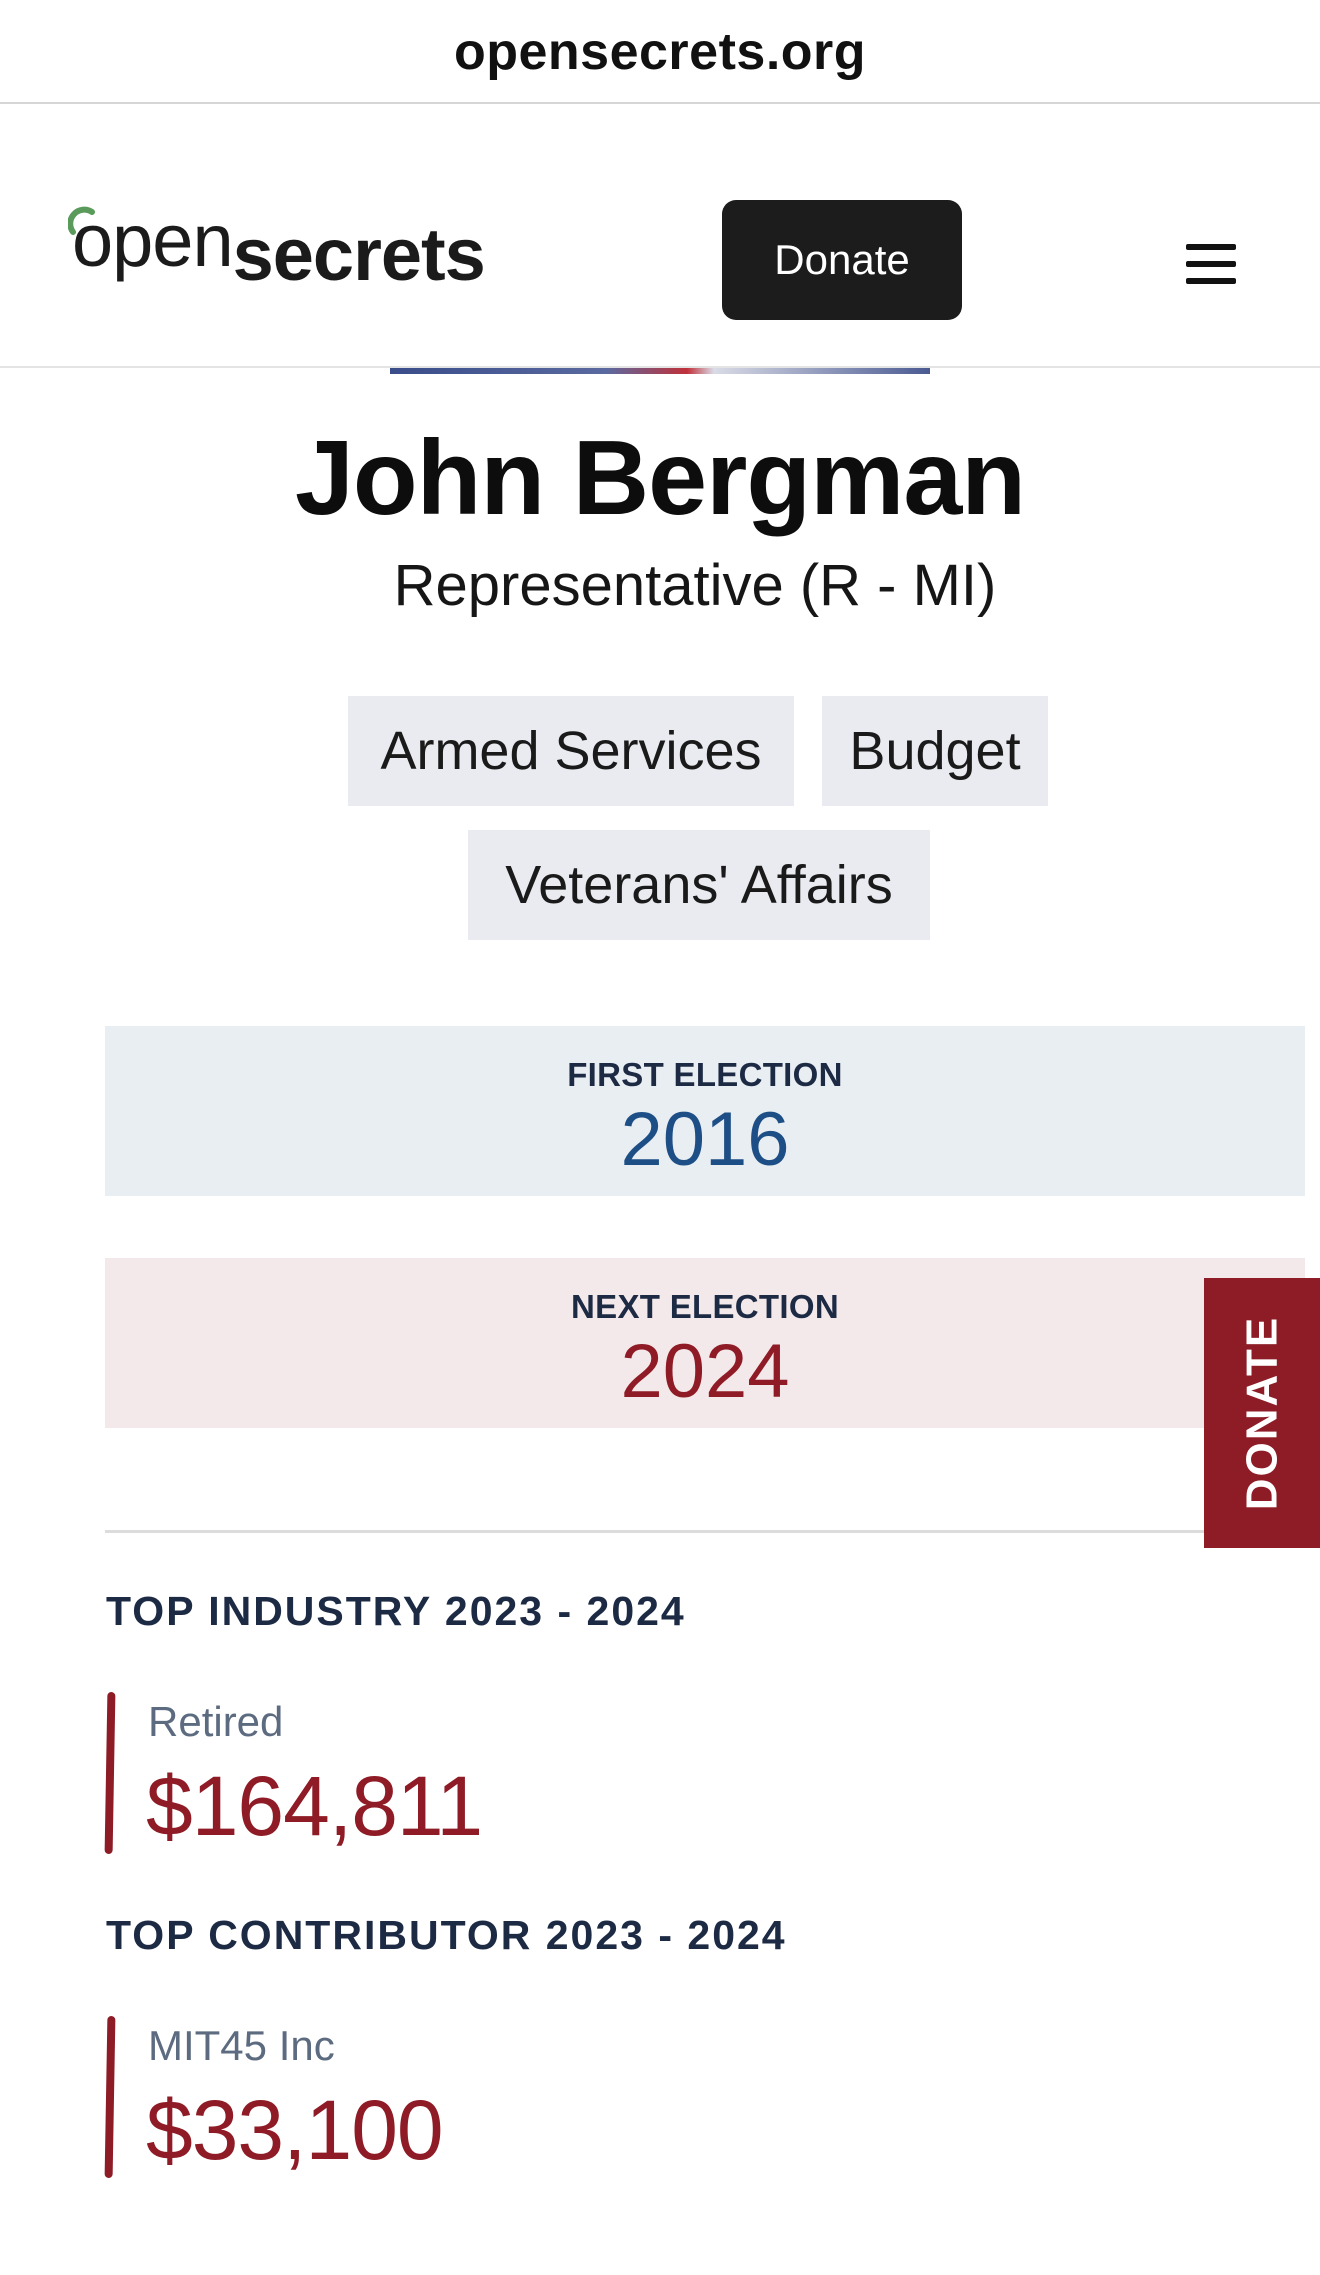 The width and height of the screenshot is (1320, 2275). Describe the element at coordinates (660, 236) in the screenshot. I see `site-header: opensecrets Donate` at that location.